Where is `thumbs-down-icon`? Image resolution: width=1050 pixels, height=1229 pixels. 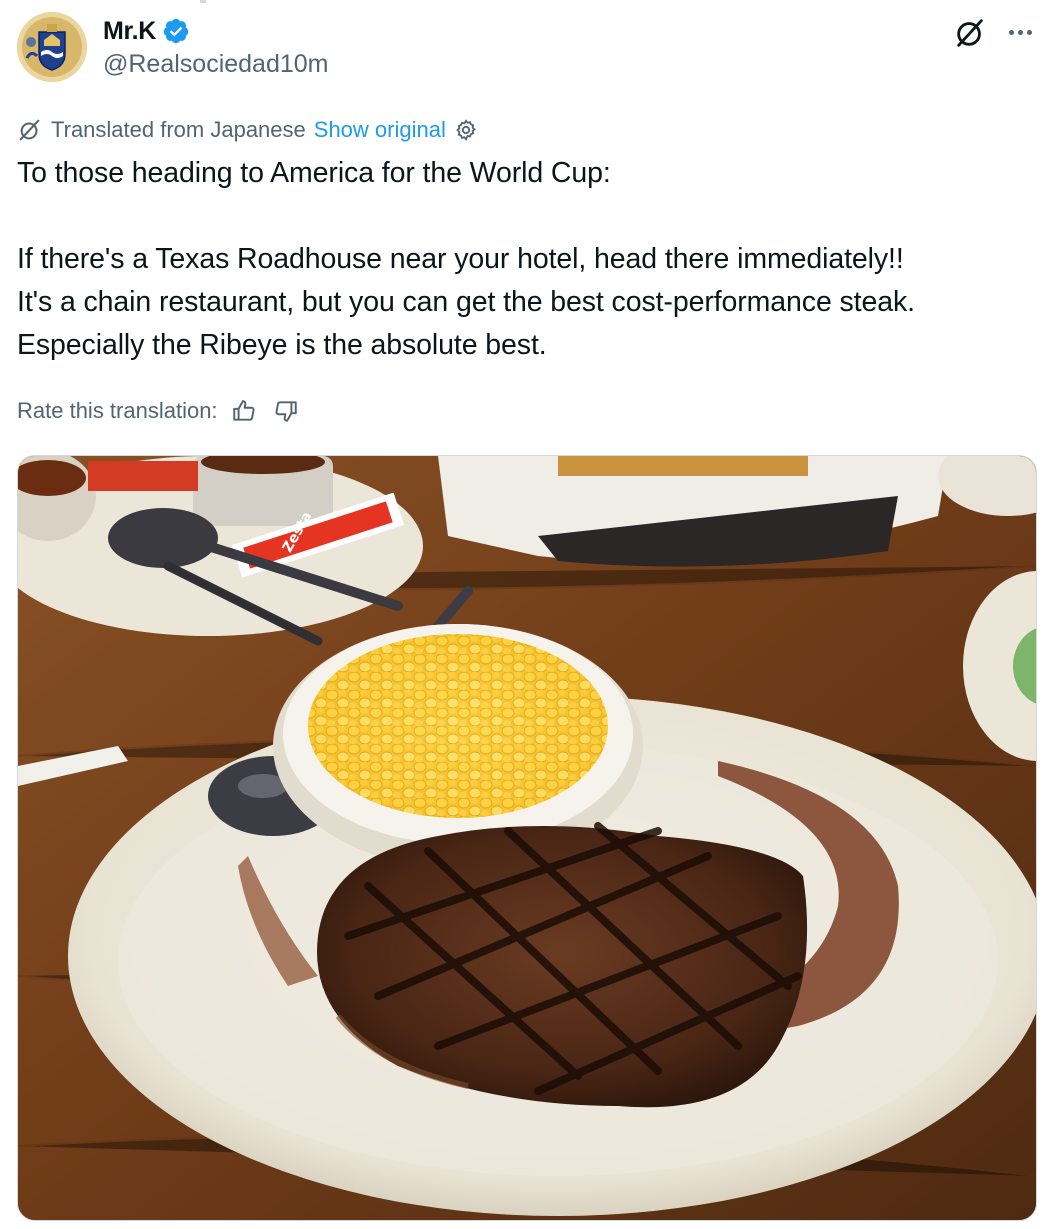
thumbs-down-icon is located at coordinates (286, 411).